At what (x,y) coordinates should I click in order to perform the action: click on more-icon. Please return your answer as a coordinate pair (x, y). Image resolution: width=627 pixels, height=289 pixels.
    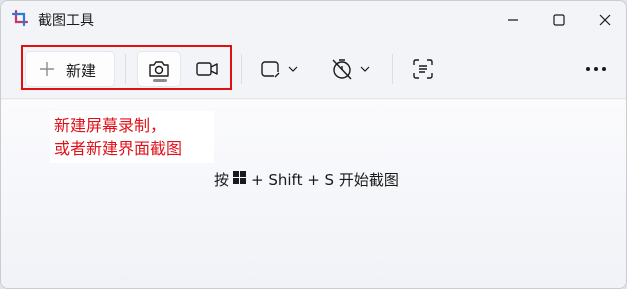
    Looking at the image, I should click on (596, 69).